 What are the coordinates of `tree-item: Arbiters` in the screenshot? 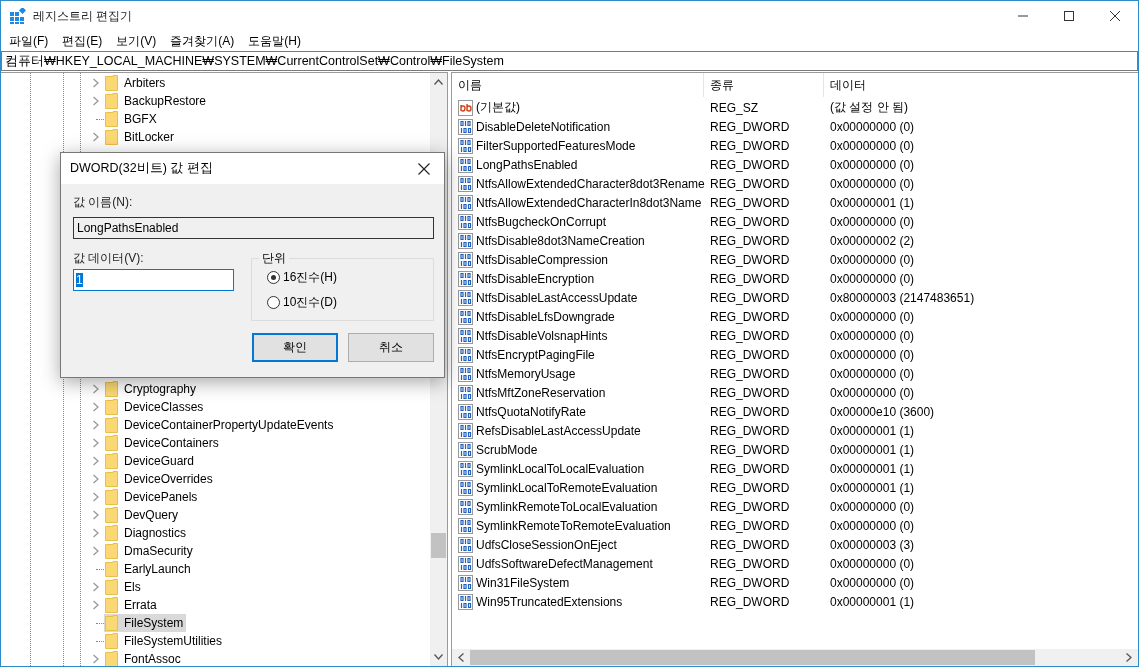 It's located at (136, 83).